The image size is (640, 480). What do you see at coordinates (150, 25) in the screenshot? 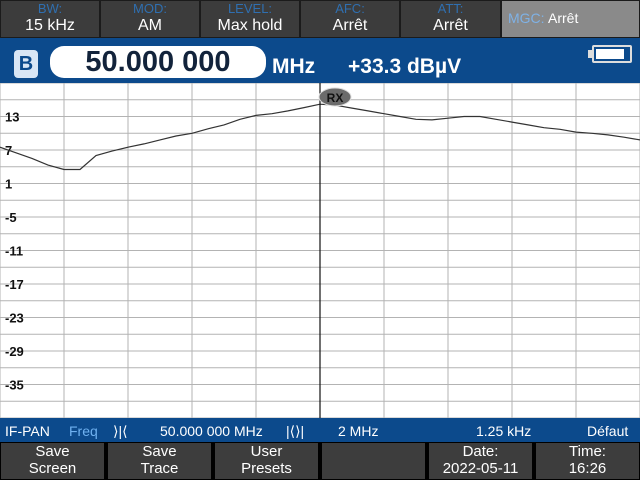
I see `param-value: AM` at bounding box center [150, 25].